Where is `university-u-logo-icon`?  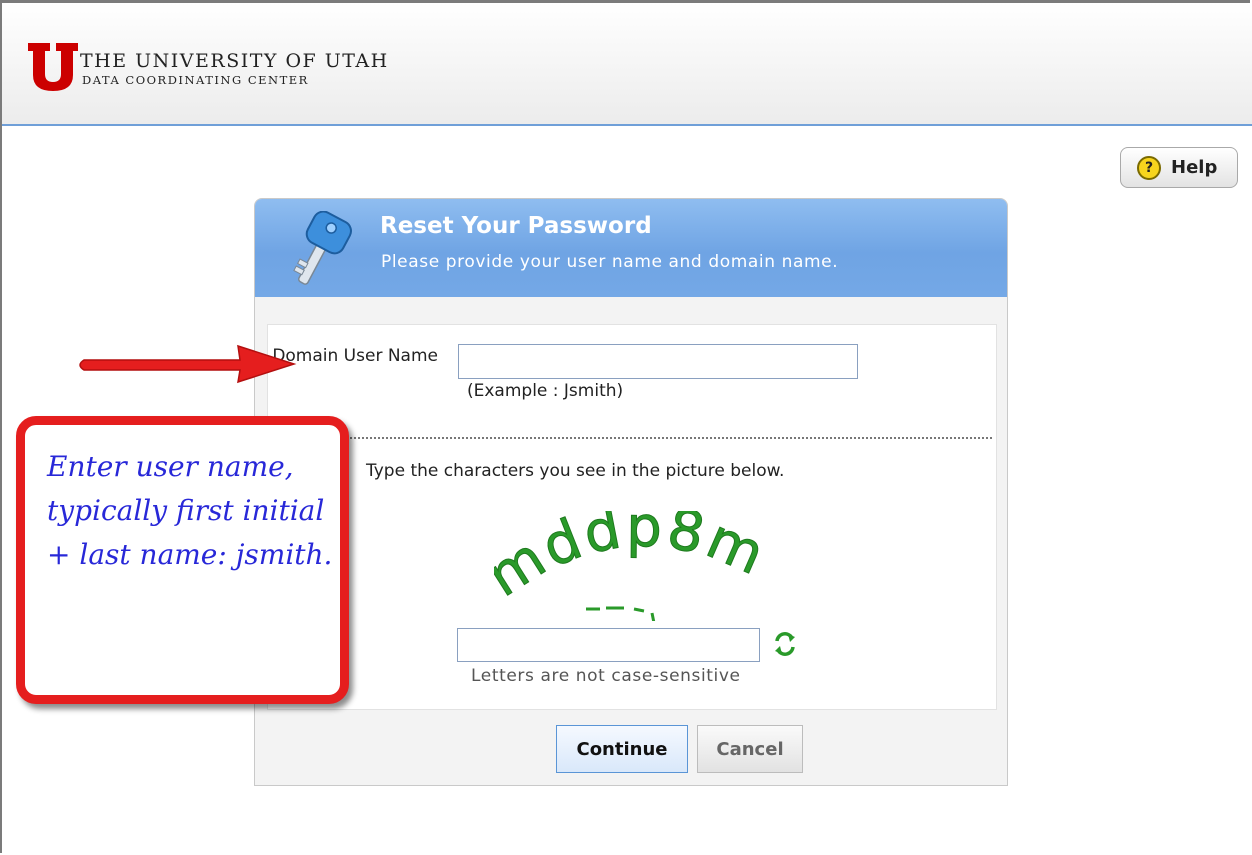 university-u-logo-icon is located at coordinates (53, 67).